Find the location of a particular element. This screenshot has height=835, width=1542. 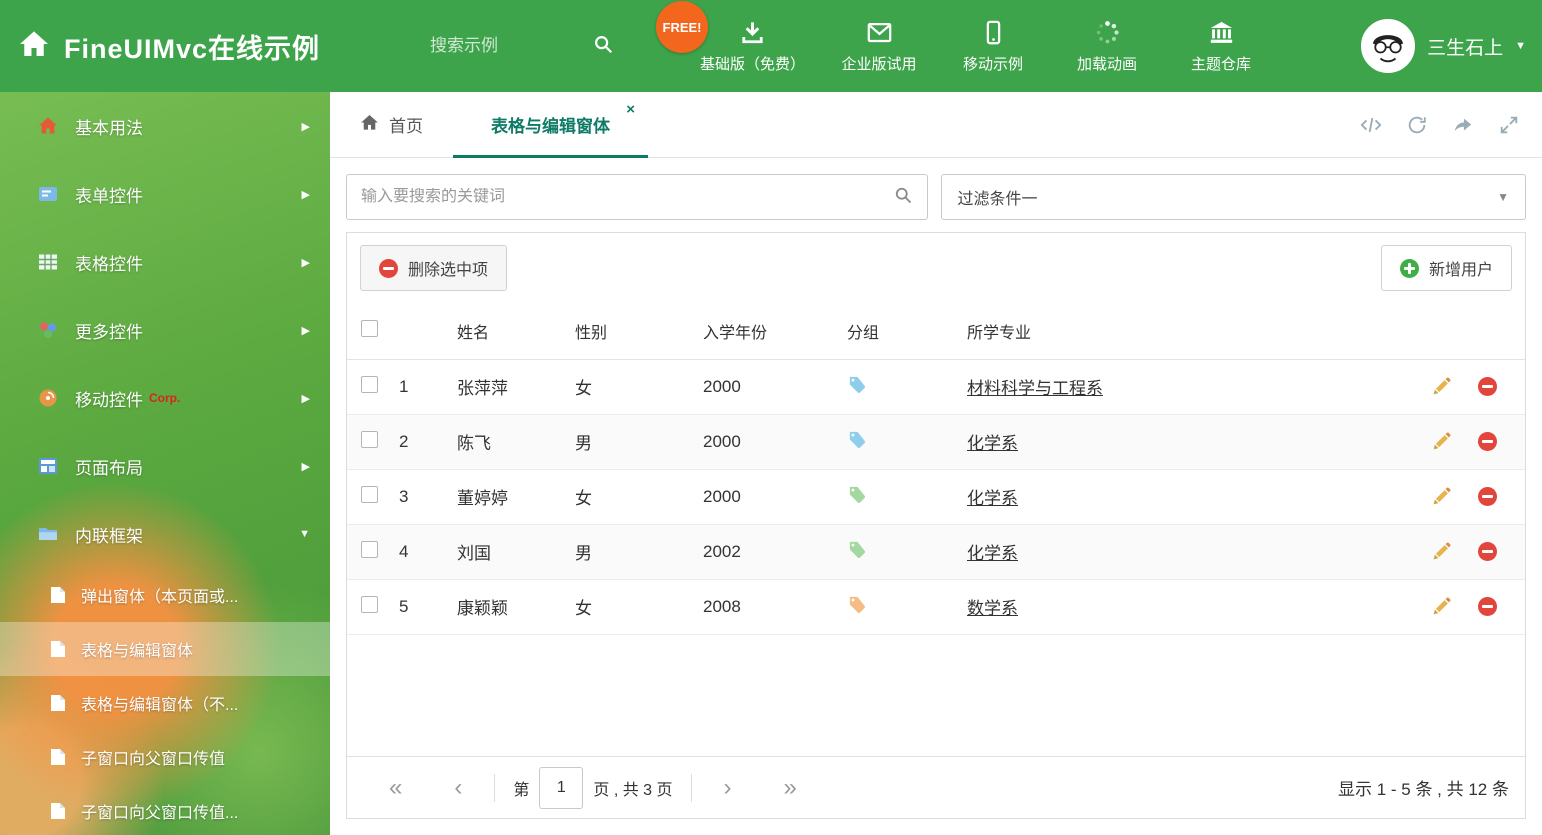

page-number-input is located at coordinates (561, 787).